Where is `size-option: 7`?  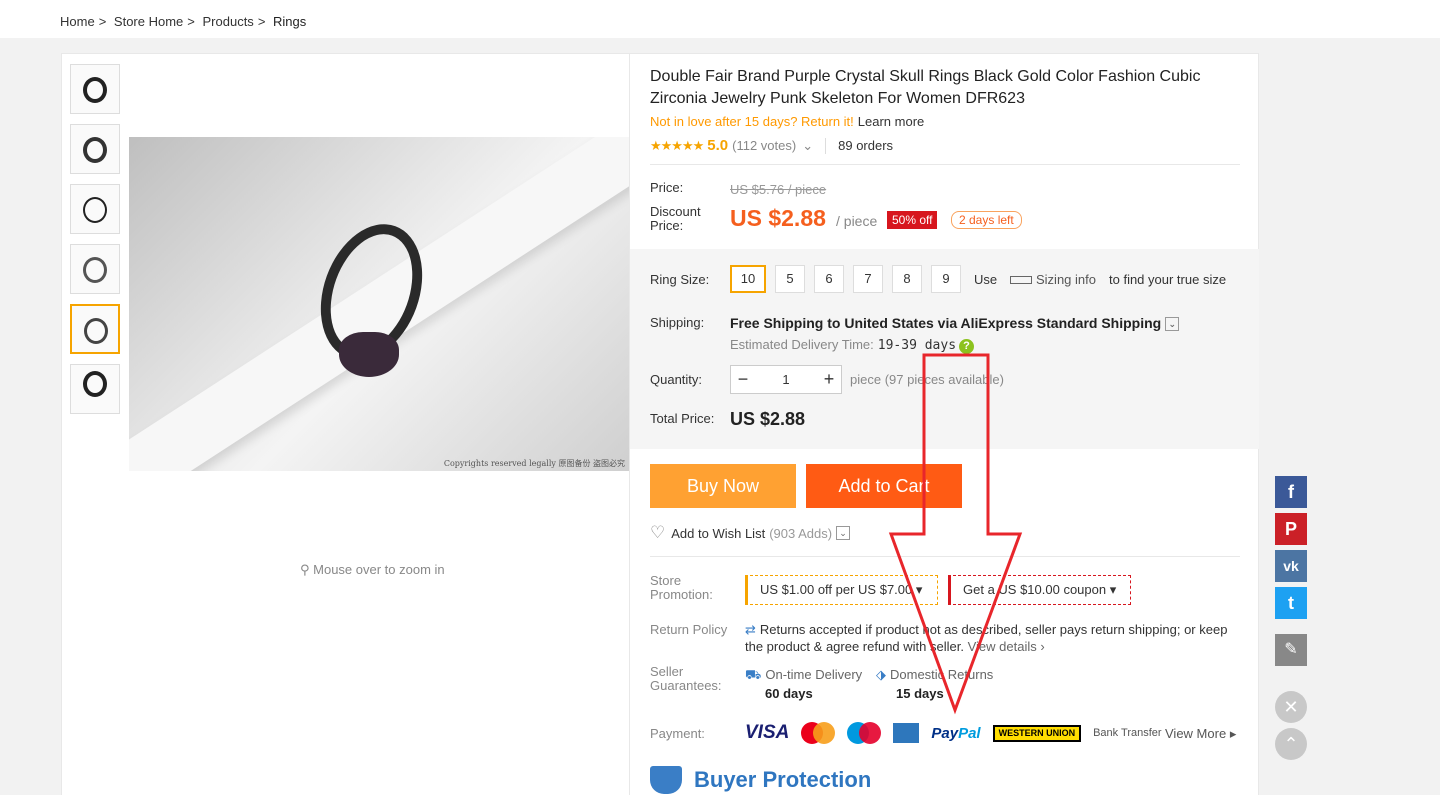 size-option: 7 is located at coordinates (868, 279).